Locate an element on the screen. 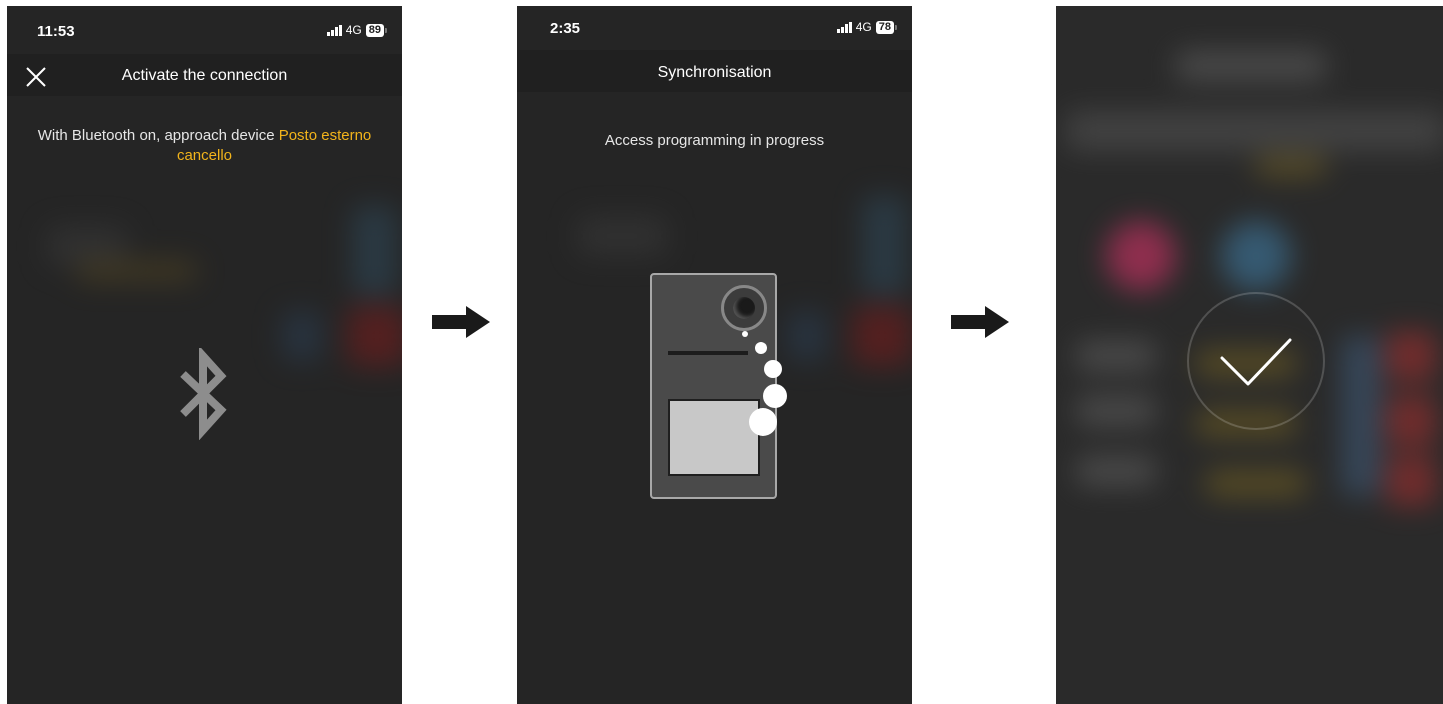  status-time: 2:35 is located at coordinates (565, 28).